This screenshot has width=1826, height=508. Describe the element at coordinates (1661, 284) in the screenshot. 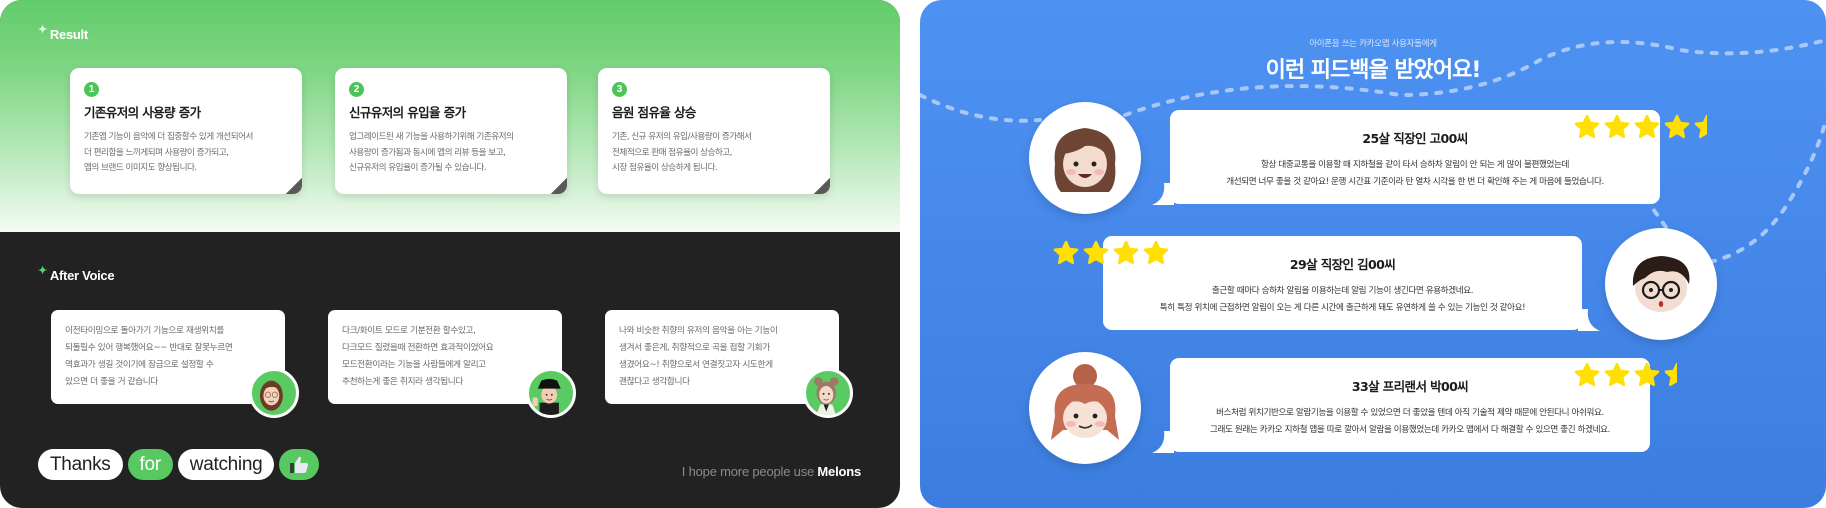

I see `glasses-man-avatar` at that location.